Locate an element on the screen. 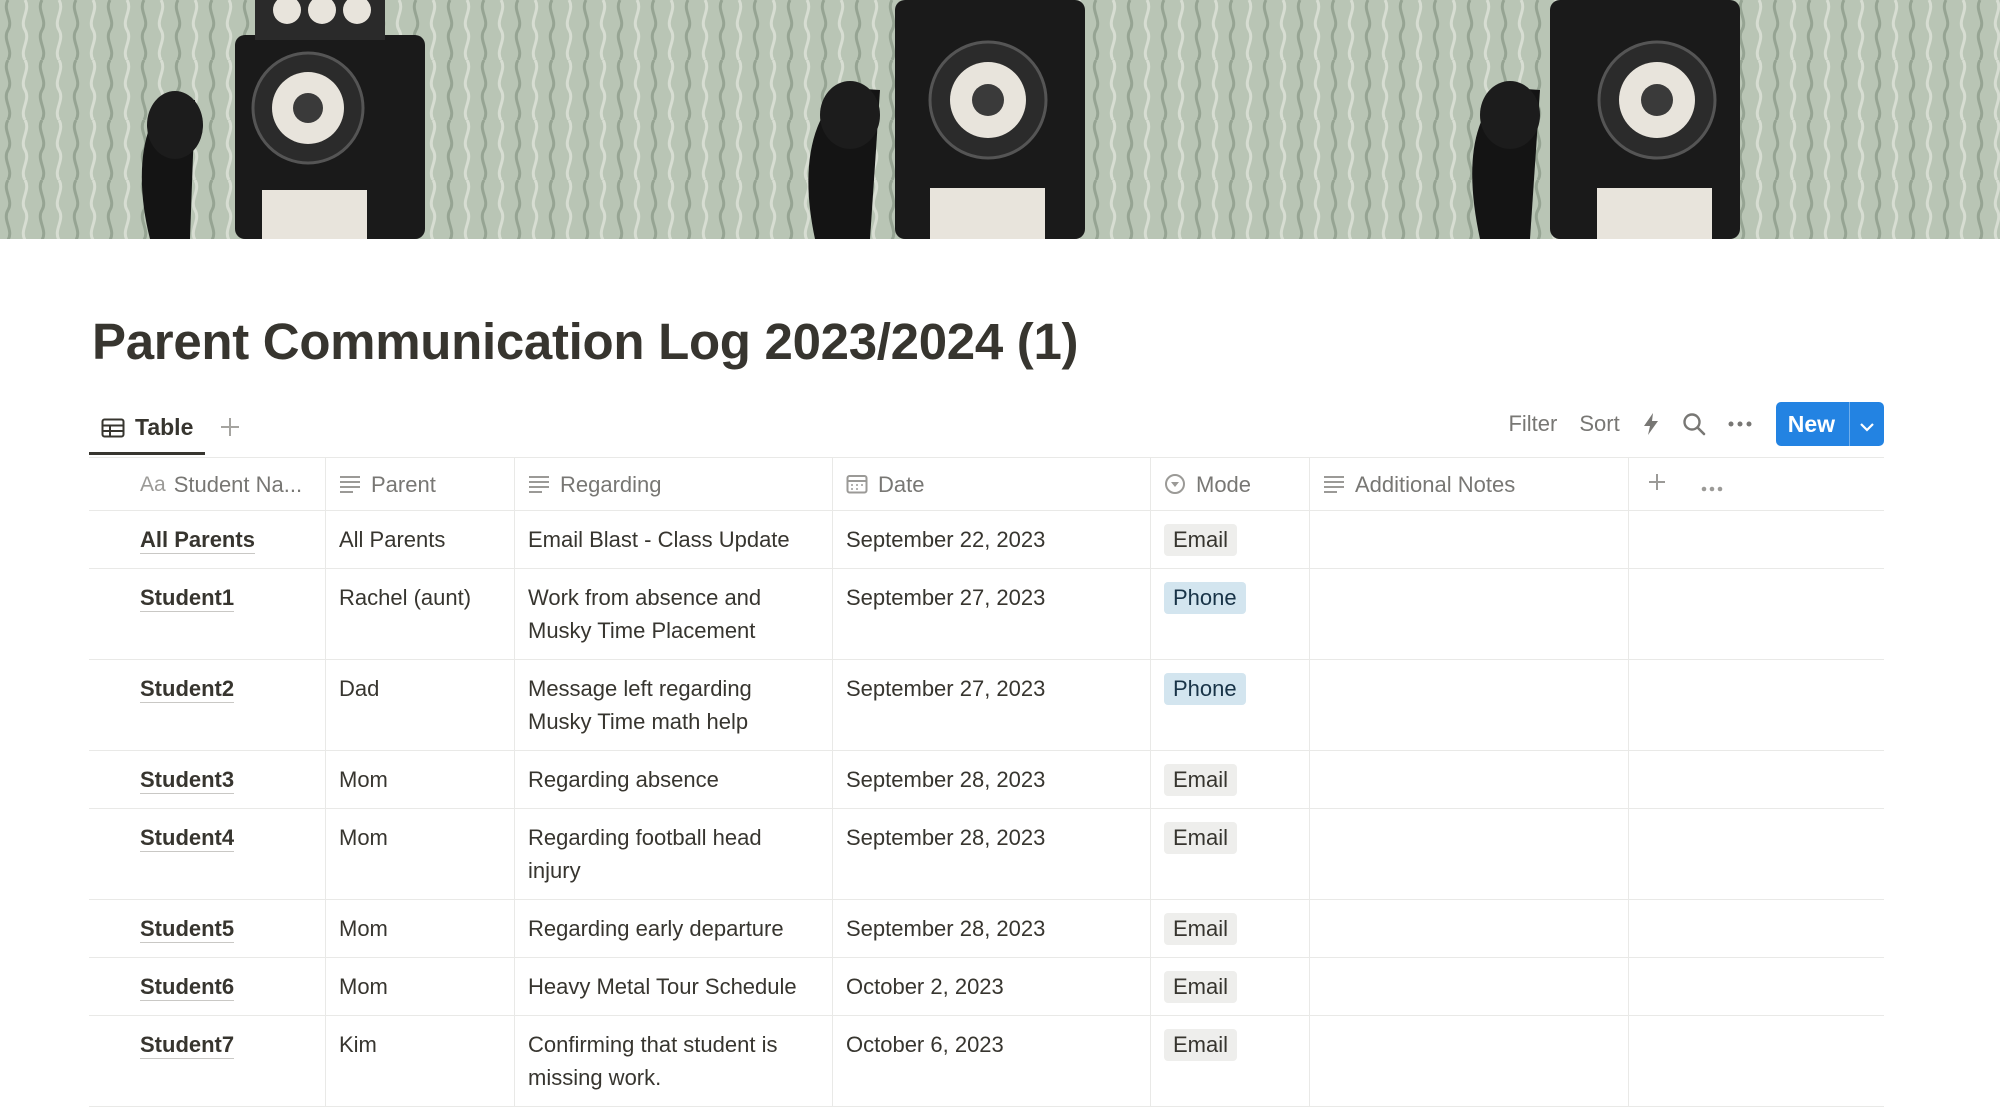 The width and height of the screenshot is (2000, 1107). page-title: Parent Communication Log 2023/2024 (1) is located at coordinates (585, 341).